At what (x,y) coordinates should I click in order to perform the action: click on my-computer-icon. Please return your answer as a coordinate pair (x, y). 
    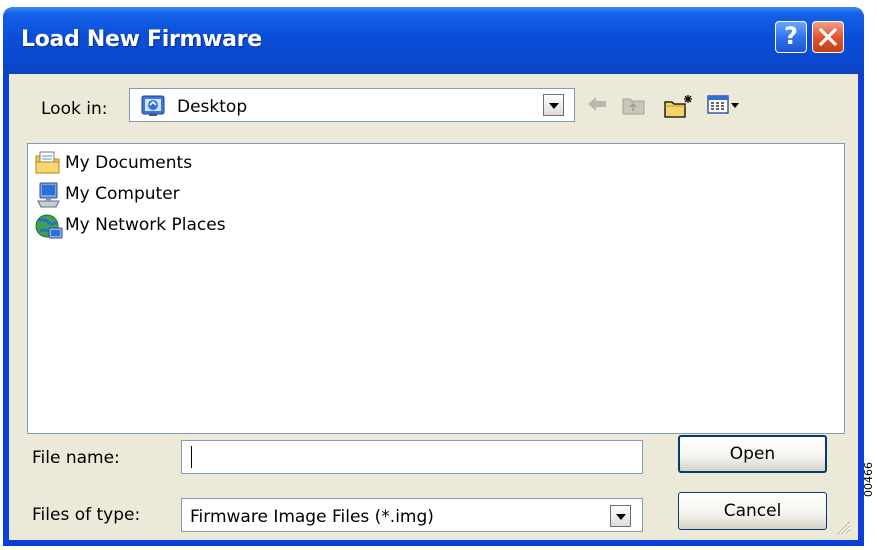
    Looking at the image, I should click on (48, 195).